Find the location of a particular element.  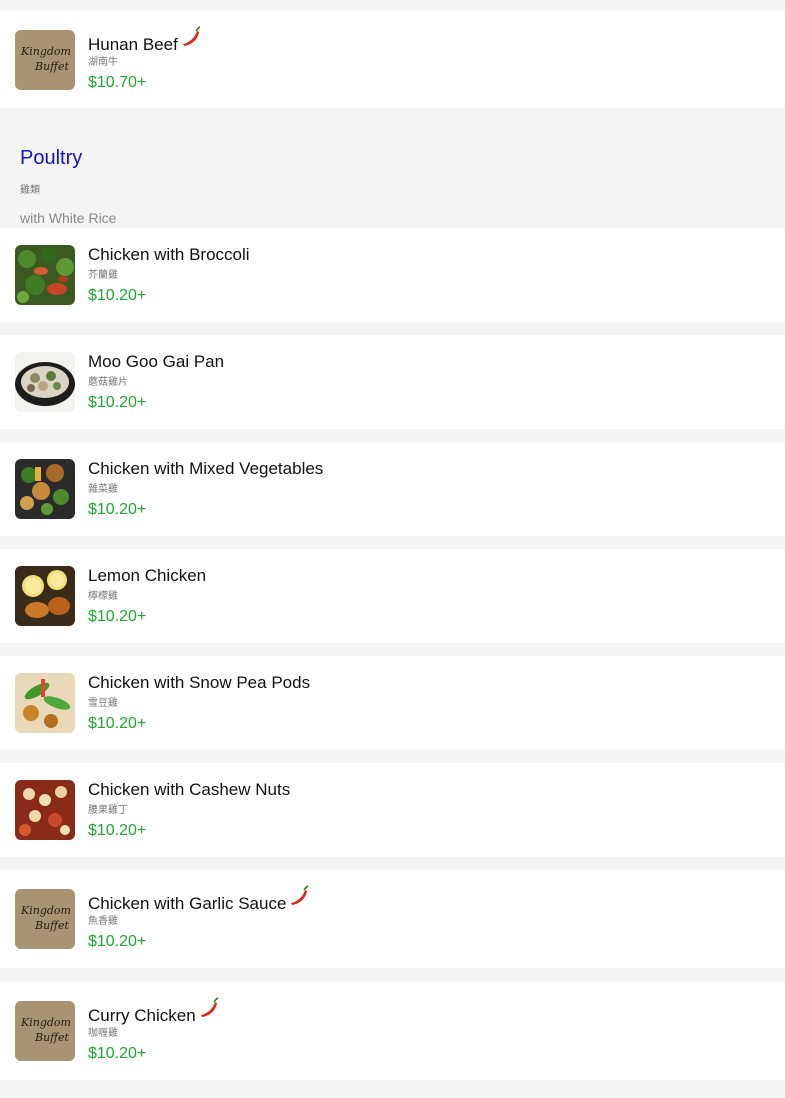

item-chinese-name: 腰果雞丁 is located at coordinates (108, 810).